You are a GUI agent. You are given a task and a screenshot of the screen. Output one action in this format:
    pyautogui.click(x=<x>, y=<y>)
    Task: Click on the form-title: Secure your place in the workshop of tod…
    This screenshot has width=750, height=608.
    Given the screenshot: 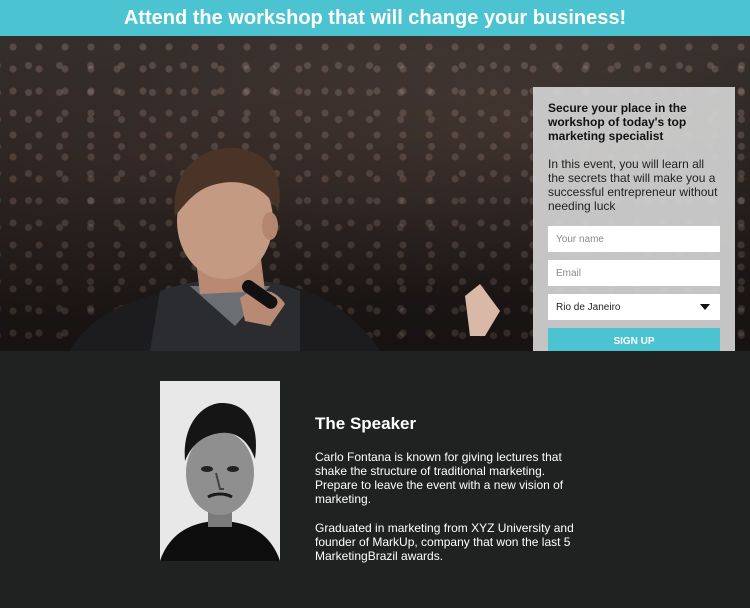 What is the action you would take?
    pyautogui.click(x=617, y=122)
    